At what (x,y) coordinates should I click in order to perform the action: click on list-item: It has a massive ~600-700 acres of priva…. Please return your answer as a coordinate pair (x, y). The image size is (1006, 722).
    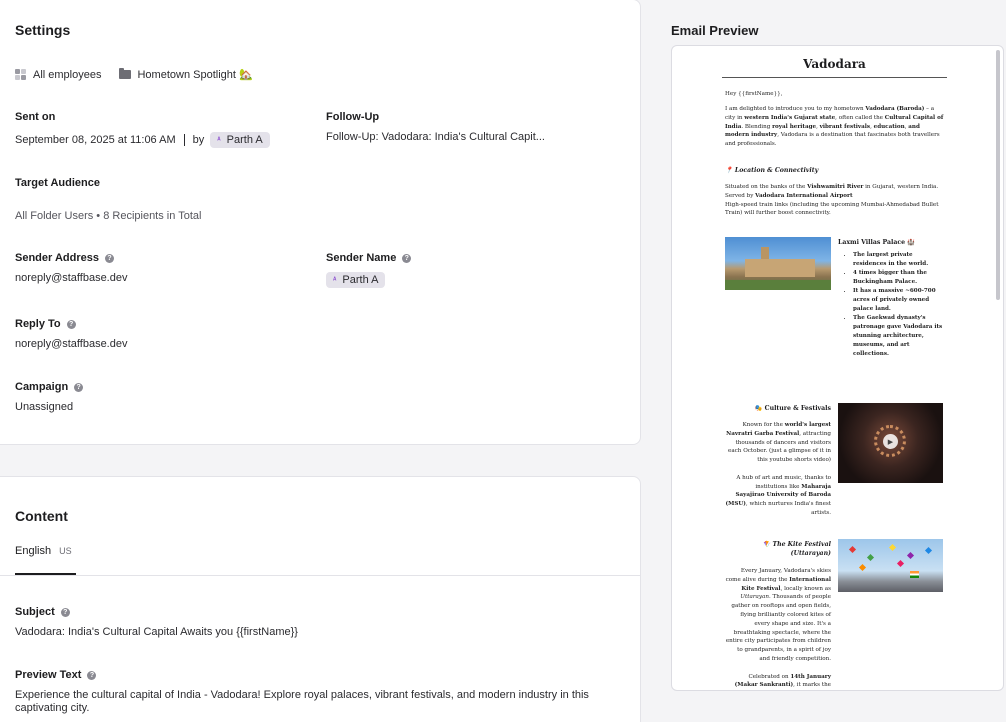
    Looking at the image, I should click on (900, 300).